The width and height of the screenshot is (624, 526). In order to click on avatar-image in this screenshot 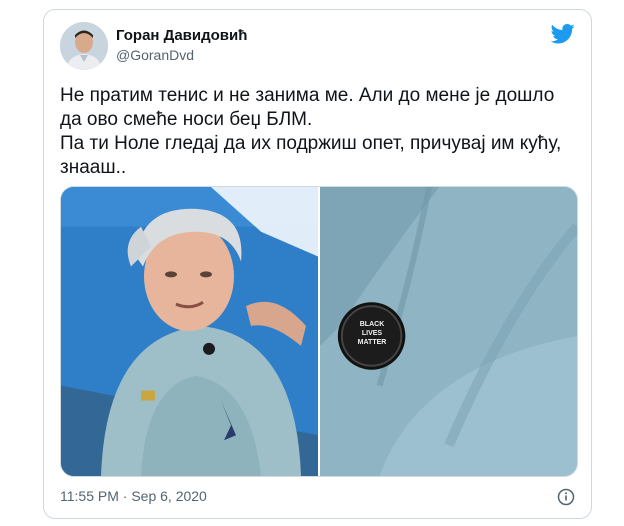, I will do `click(84, 46)`.